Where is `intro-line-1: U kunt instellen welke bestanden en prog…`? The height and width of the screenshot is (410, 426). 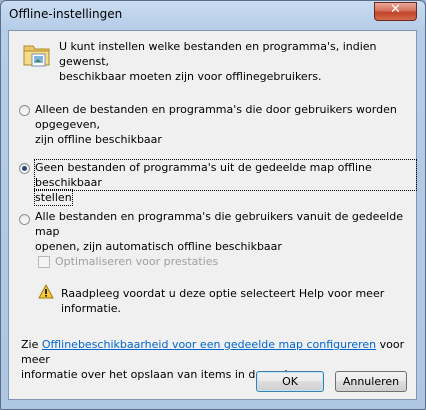 intro-line-1: U kunt instellen welke bestanden en prog… is located at coordinates (218, 54).